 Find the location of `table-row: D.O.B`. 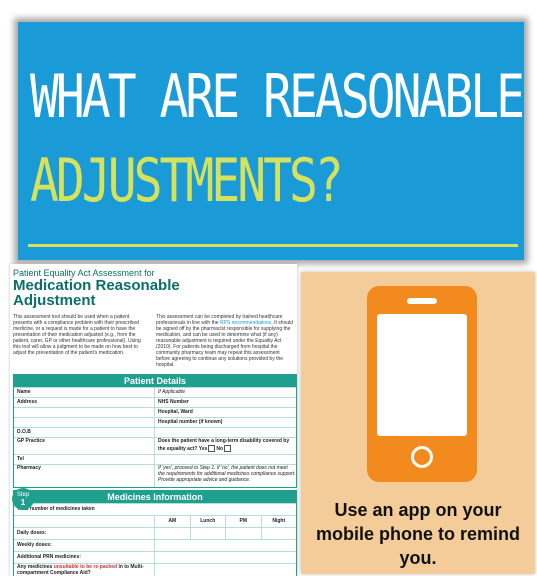

table-row: D.O.B is located at coordinates (155, 432).